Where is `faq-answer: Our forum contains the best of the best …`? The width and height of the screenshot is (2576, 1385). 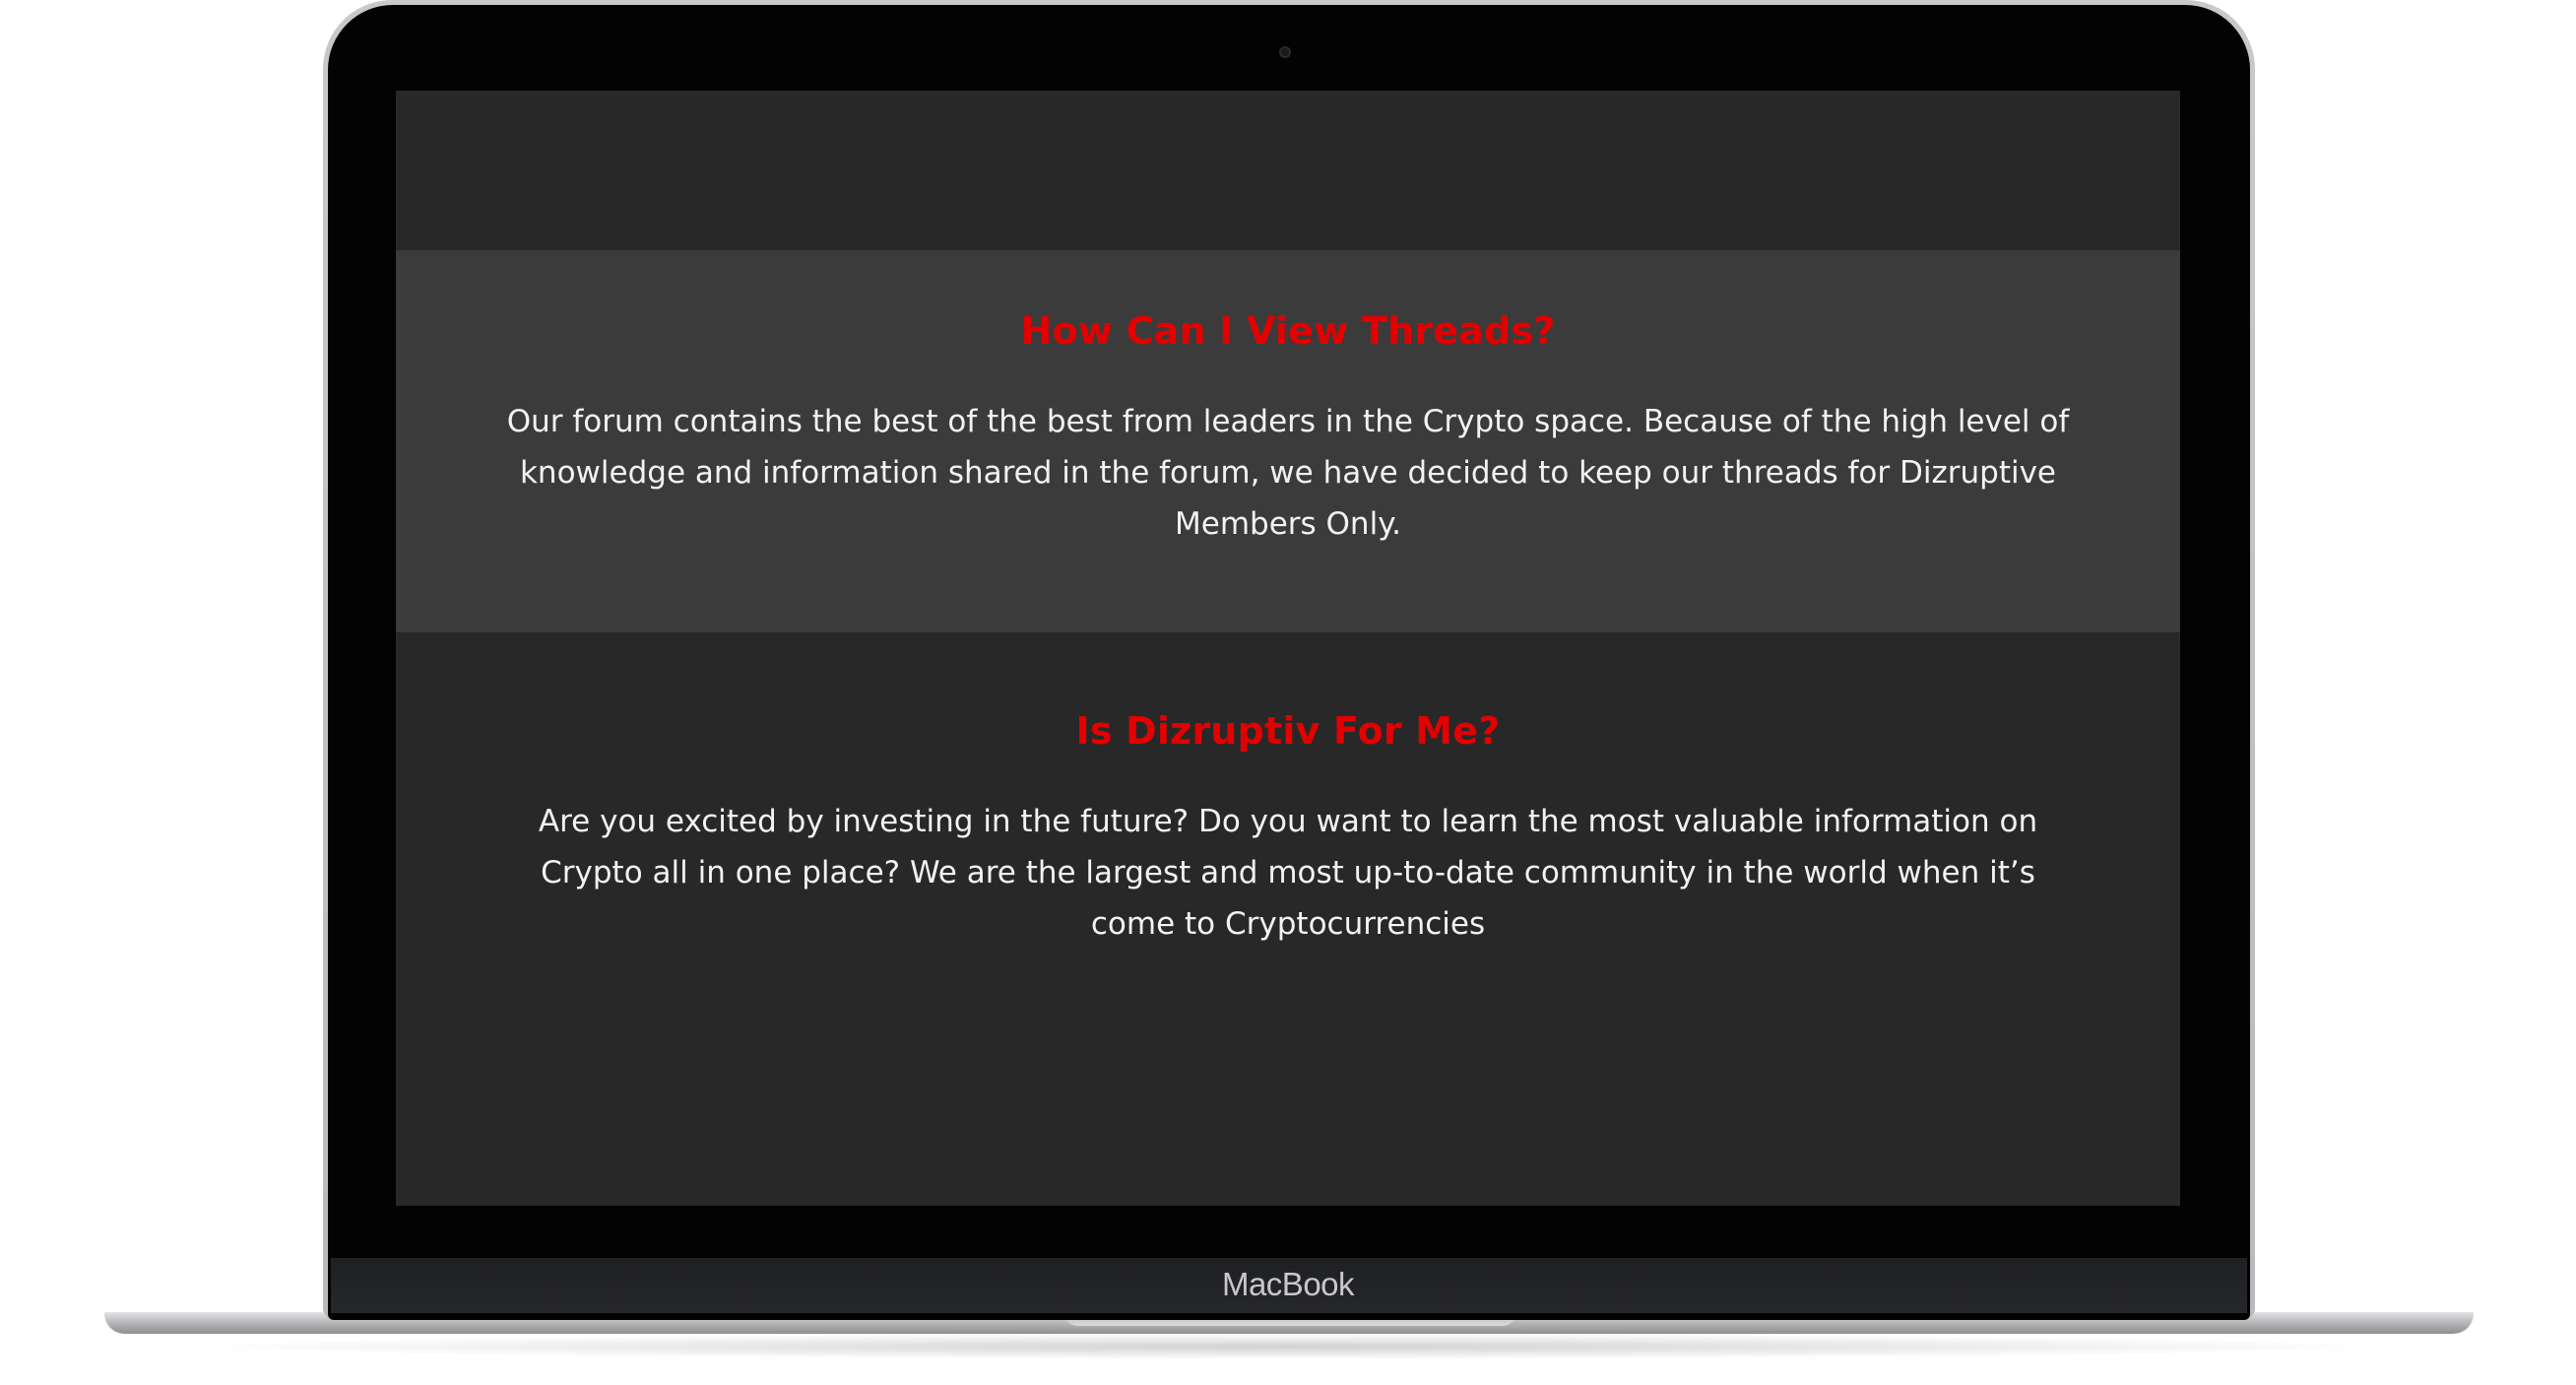 faq-answer: Our forum contains the best of the best … is located at coordinates (1288, 473).